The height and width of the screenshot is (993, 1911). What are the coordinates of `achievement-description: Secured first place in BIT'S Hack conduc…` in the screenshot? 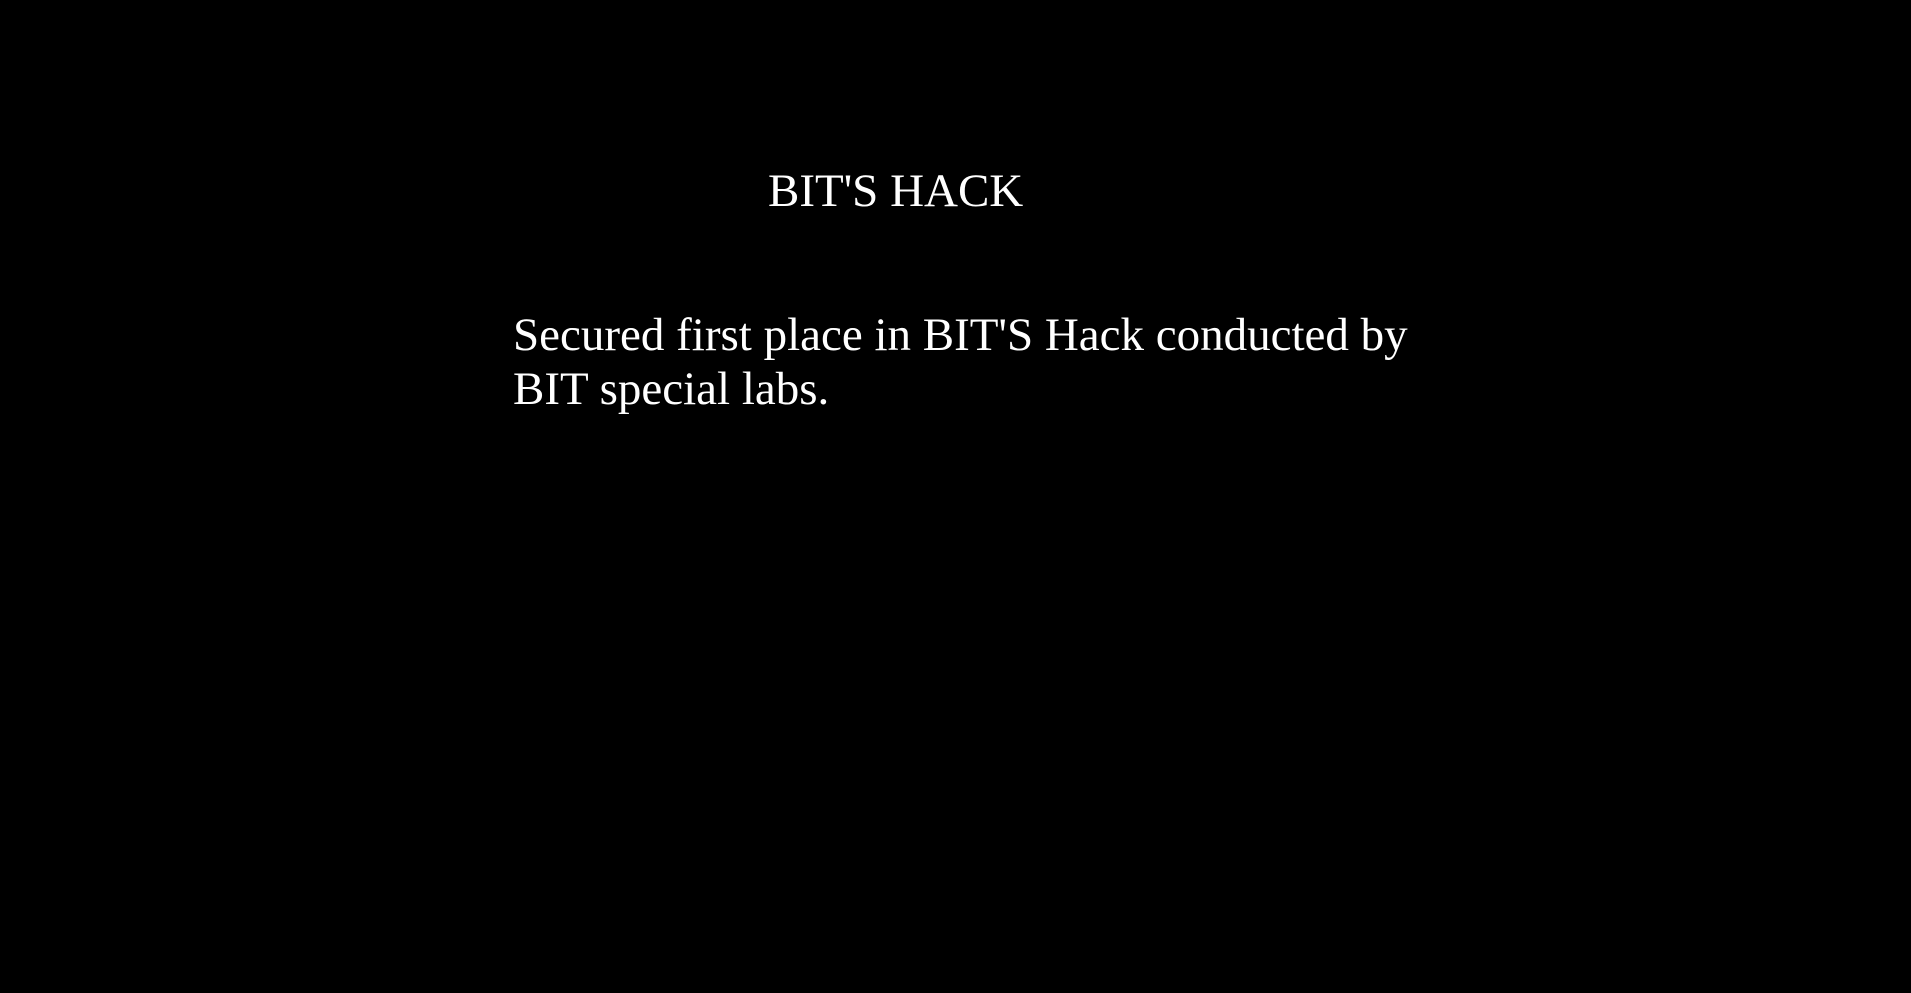 It's located at (960, 362).